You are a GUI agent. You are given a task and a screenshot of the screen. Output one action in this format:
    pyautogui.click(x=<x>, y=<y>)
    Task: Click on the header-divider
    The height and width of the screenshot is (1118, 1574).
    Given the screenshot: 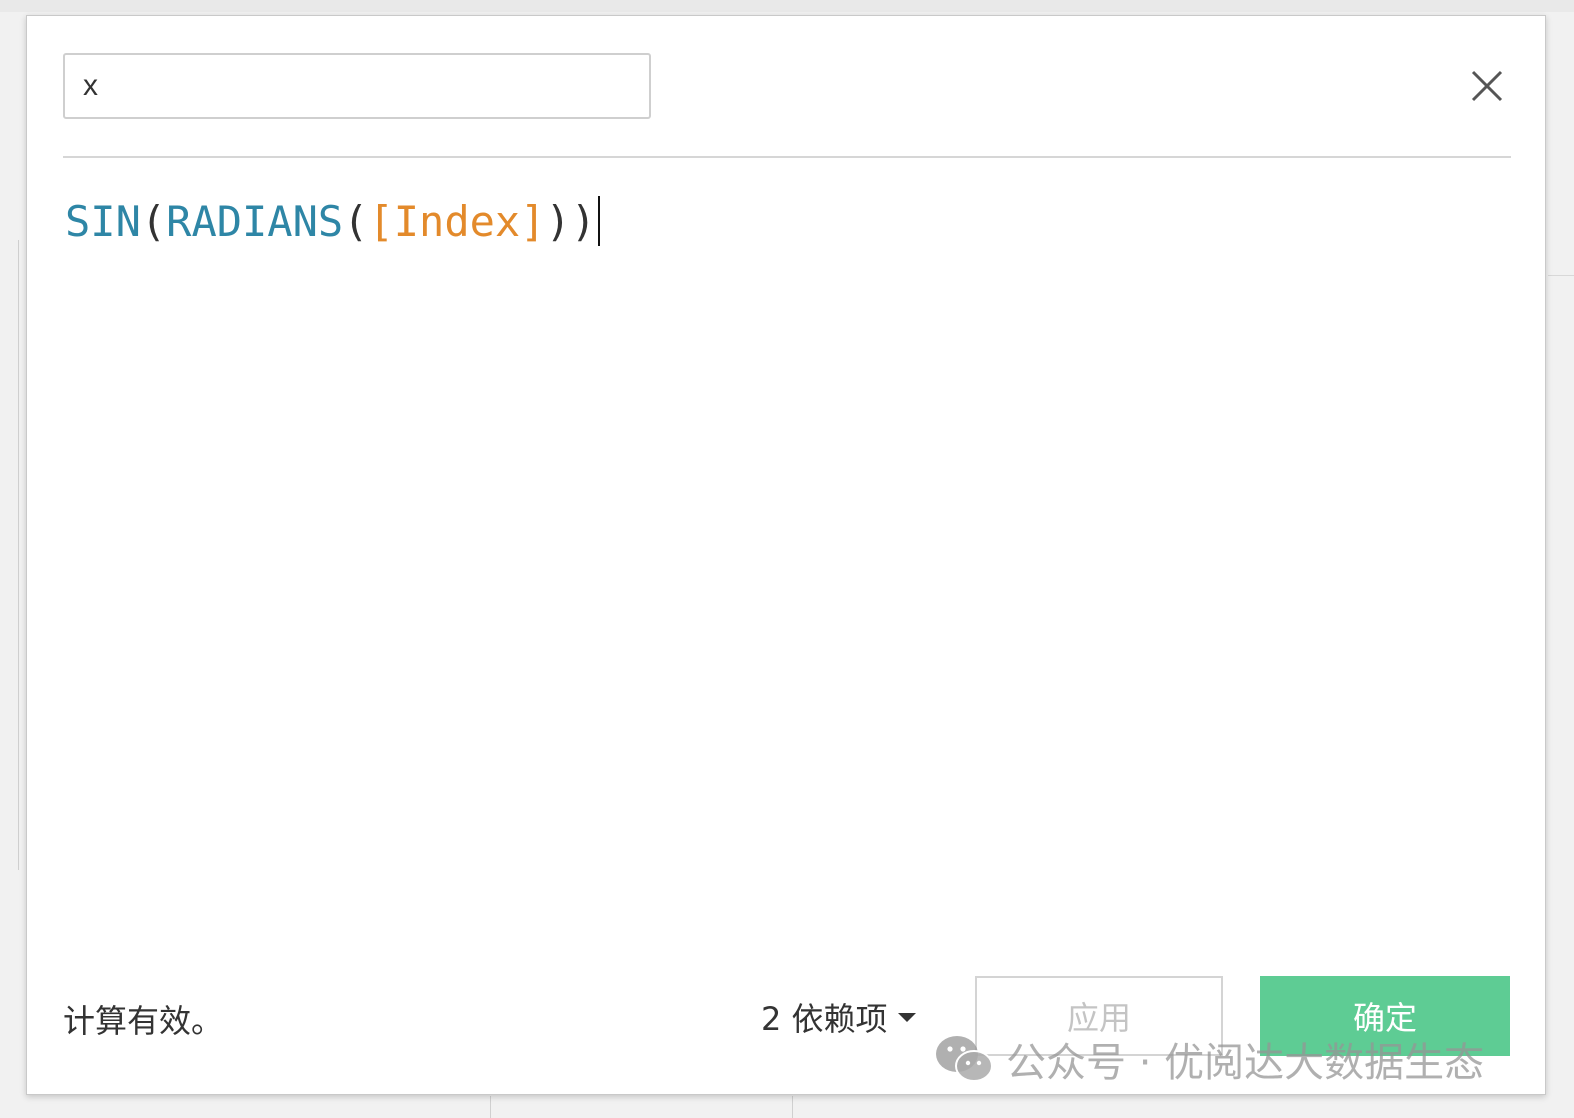 What is the action you would take?
    pyautogui.click(x=787, y=157)
    